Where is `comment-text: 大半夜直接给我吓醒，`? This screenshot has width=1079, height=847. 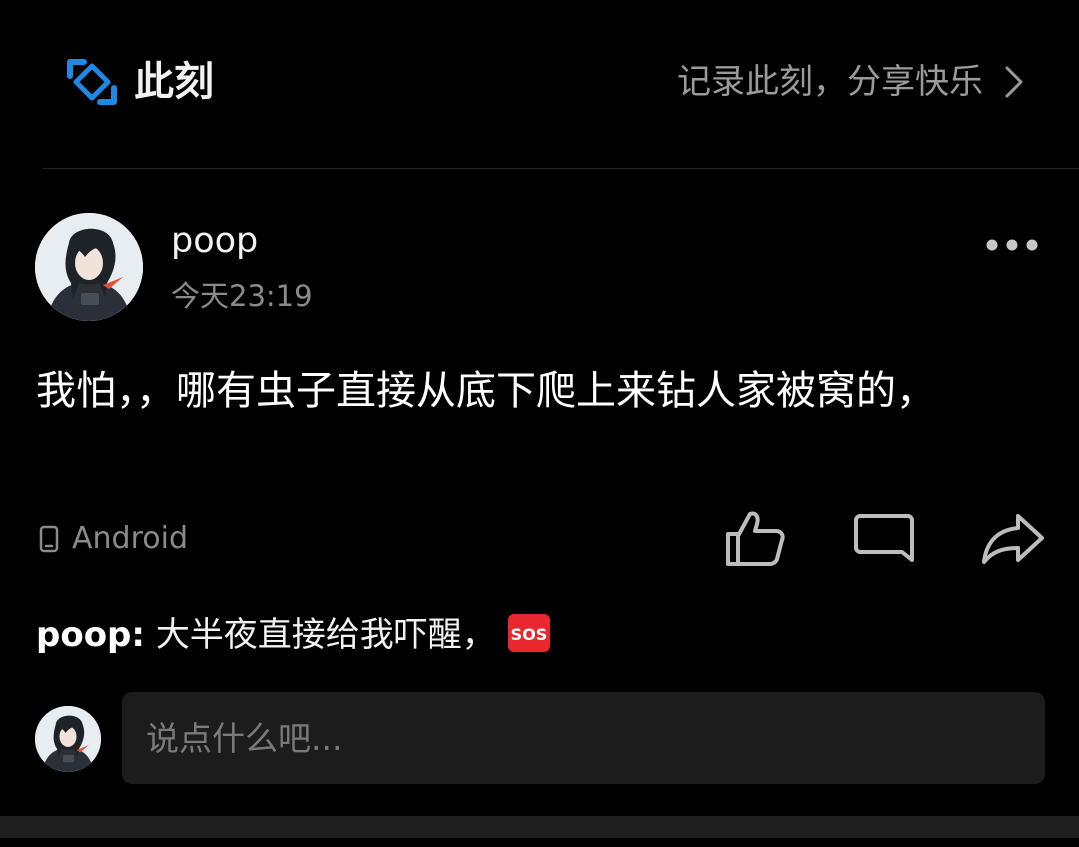
comment-text: 大半夜直接给我吓醒， is located at coordinates (325, 635).